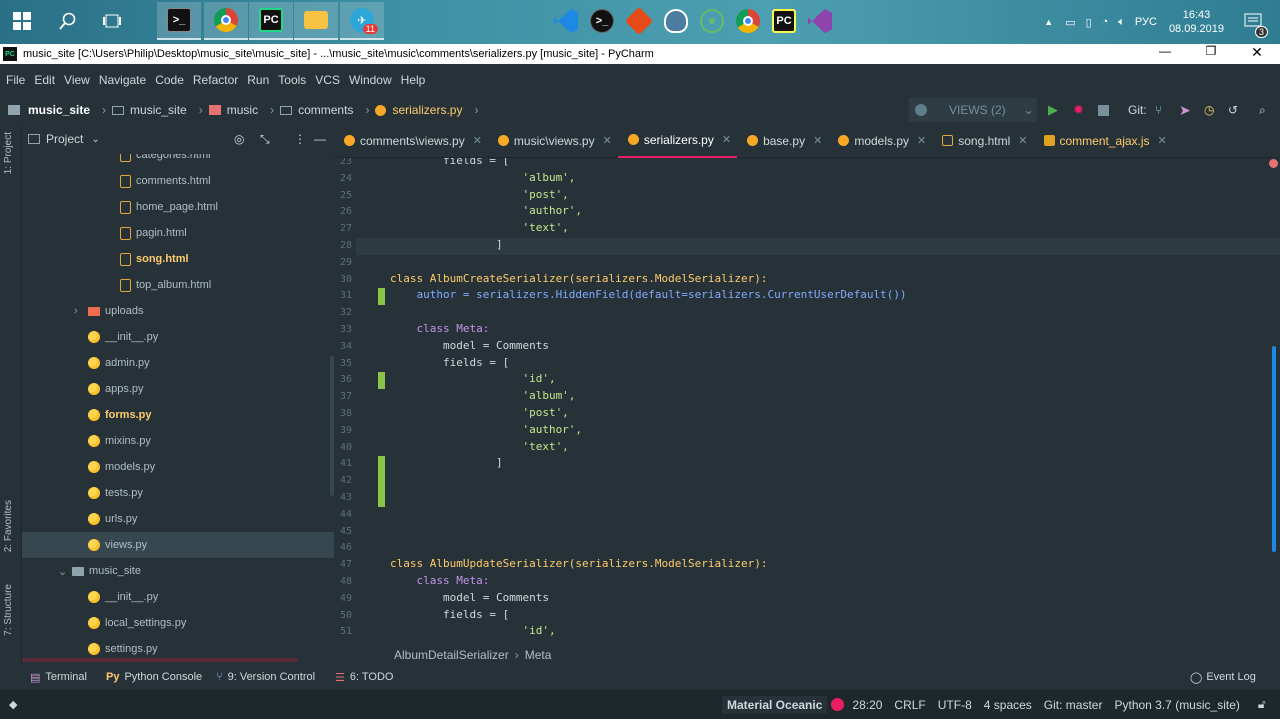 This screenshot has width=1280, height=719. What do you see at coordinates (327, 80) in the screenshot?
I see `menu-vcs: VCS` at bounding box center [327, 80].